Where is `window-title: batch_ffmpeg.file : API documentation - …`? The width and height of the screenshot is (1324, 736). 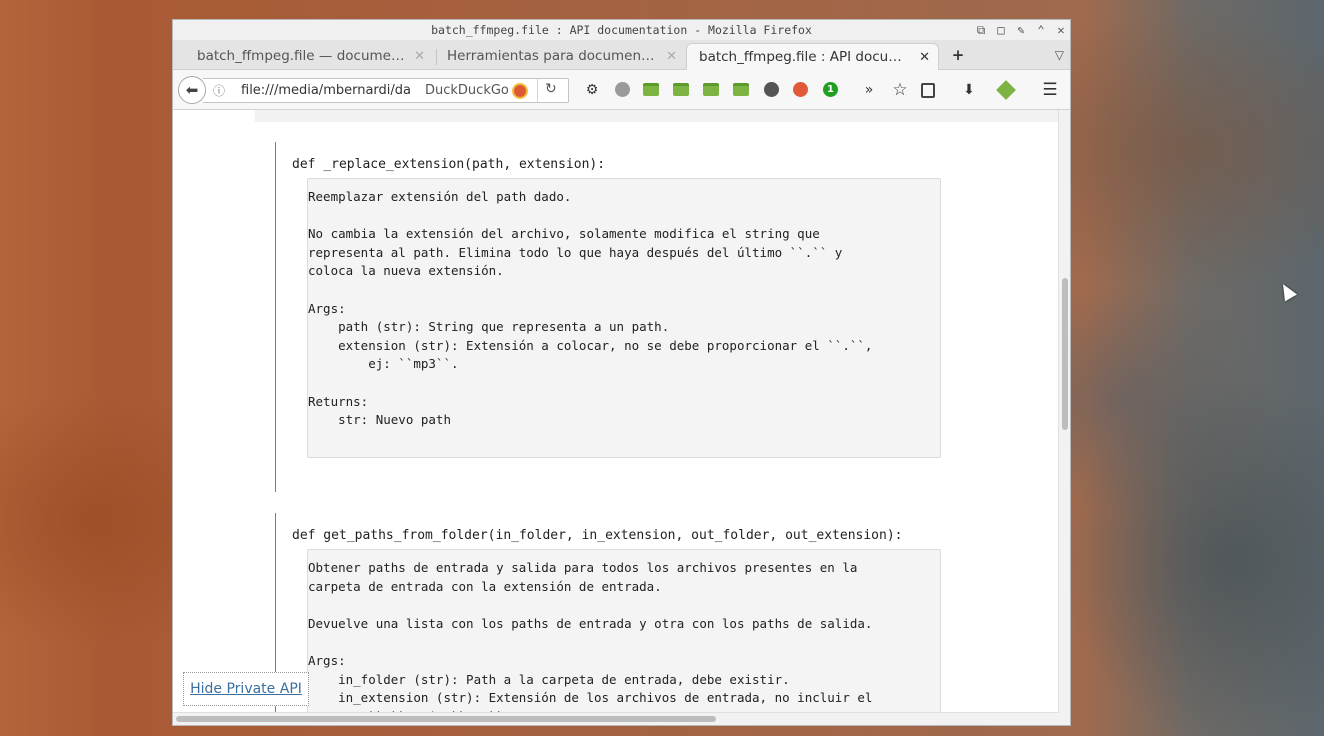
window-title: batch_ffmpeg.file : API documentation - … is located at coordinates (621, 30).